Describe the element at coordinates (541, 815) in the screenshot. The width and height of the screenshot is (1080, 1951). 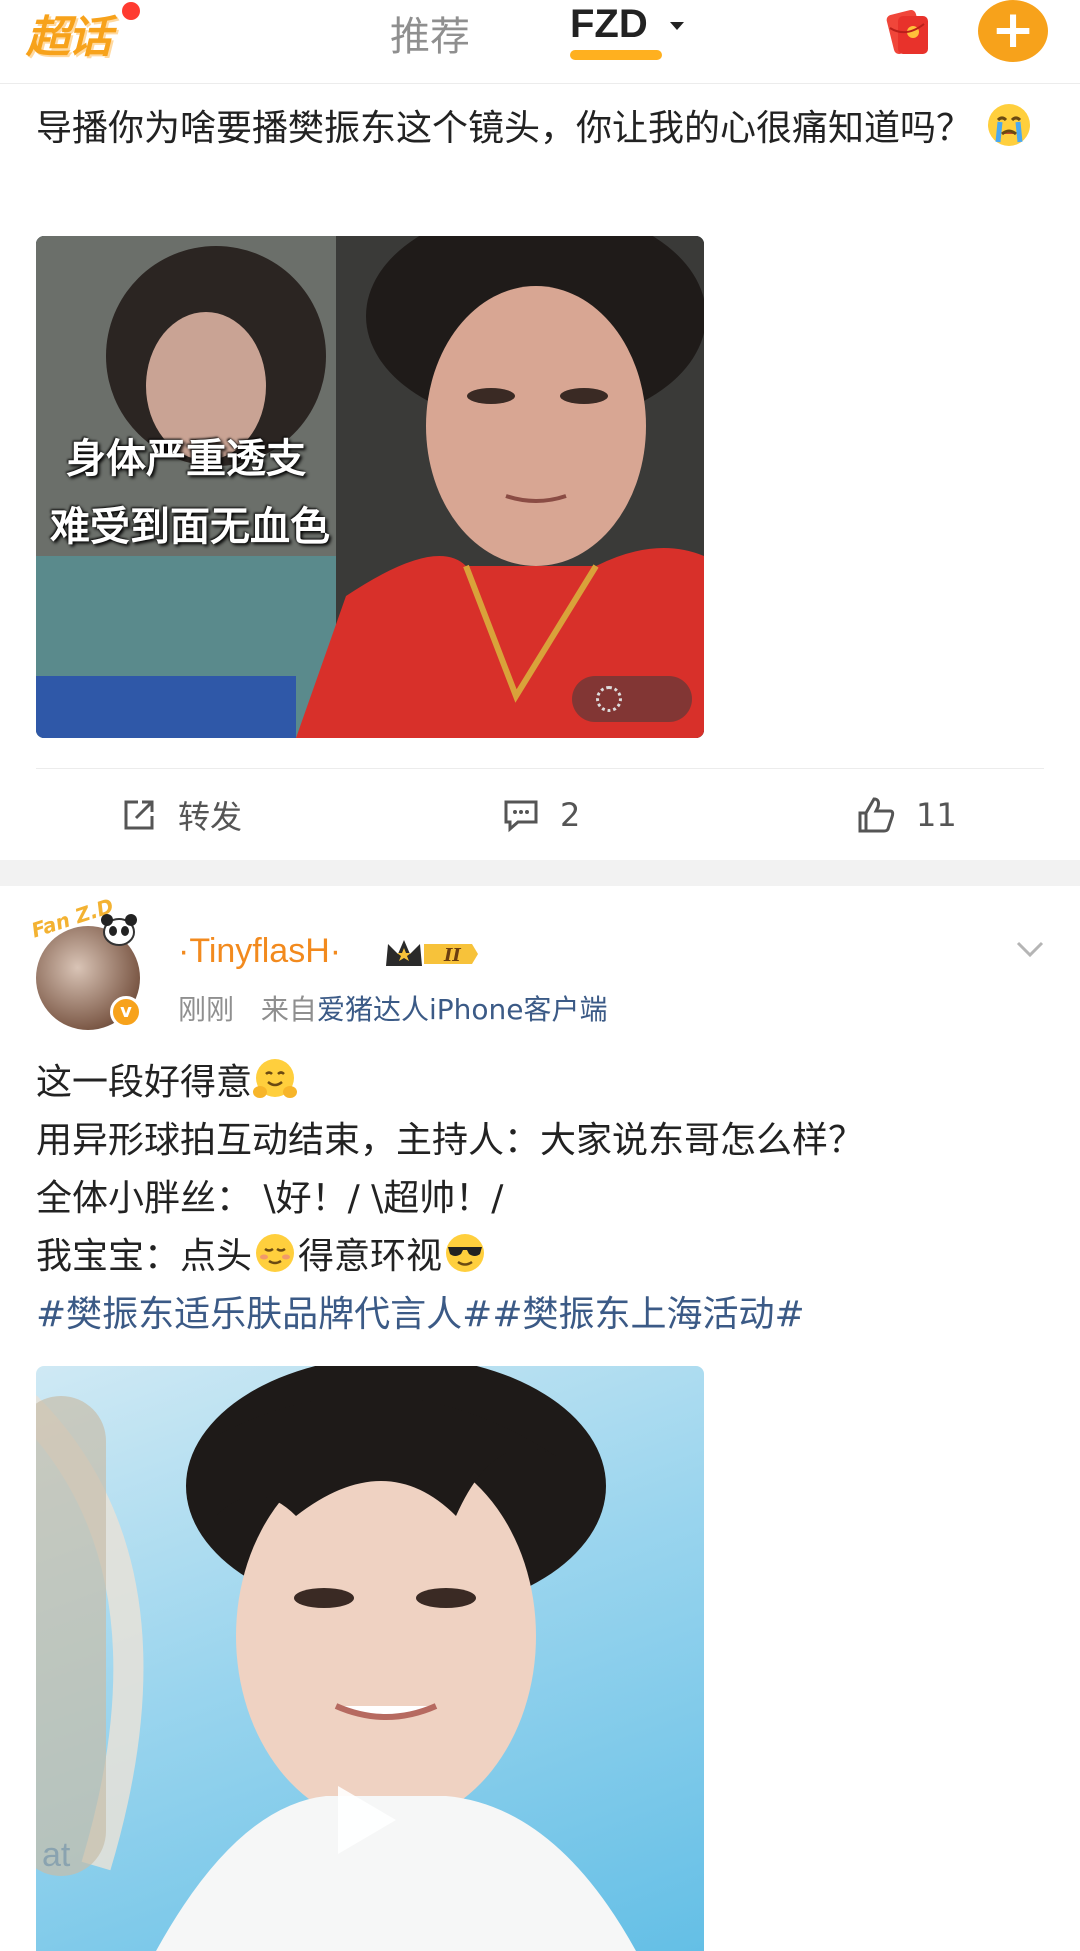
I see `comment-button: 2` at that location.